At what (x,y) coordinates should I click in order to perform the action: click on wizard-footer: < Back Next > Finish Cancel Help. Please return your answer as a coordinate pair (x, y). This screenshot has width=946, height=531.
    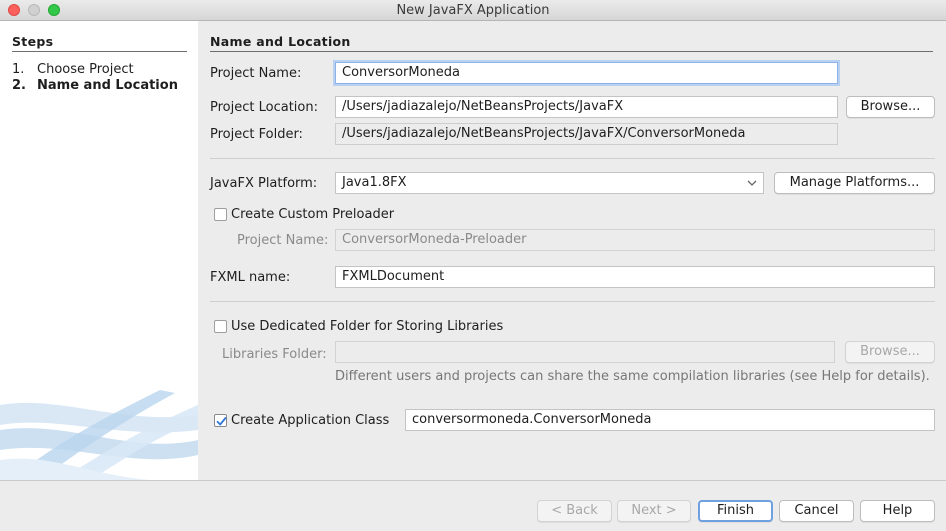
    Looking at the image, I should click on (473, 505).